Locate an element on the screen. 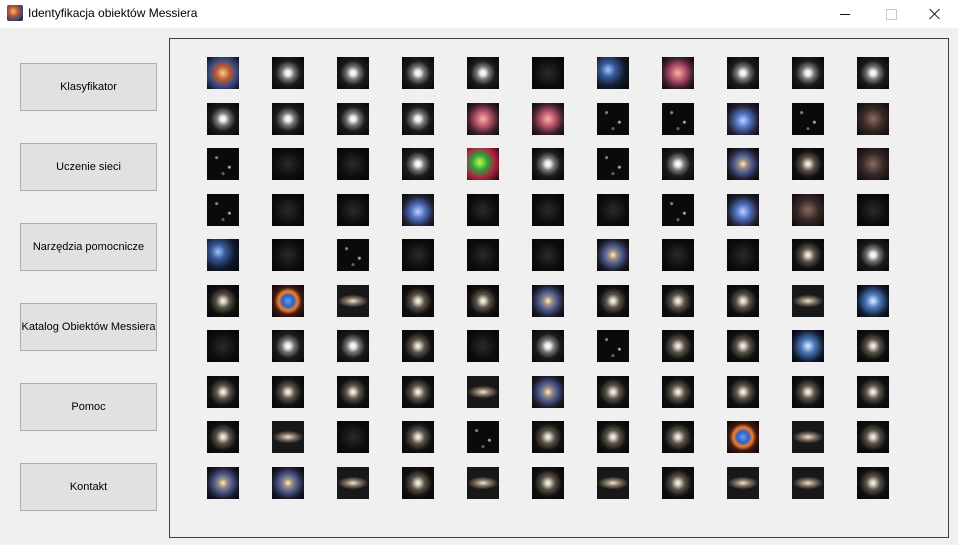  tools-button: Narzędzia pomocnicze is located at coordinates (88, 247).